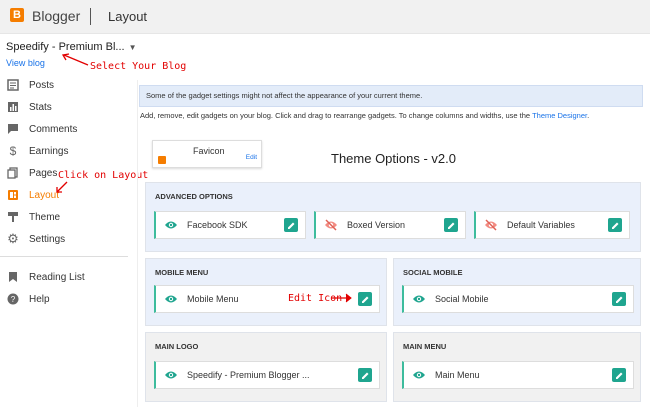 This screenshot has width=650, height=407. Describe the element at coordinates (230, 225) in the screenshot. I see `gadget-facebook-sdk: Facebook SDK` at that location.